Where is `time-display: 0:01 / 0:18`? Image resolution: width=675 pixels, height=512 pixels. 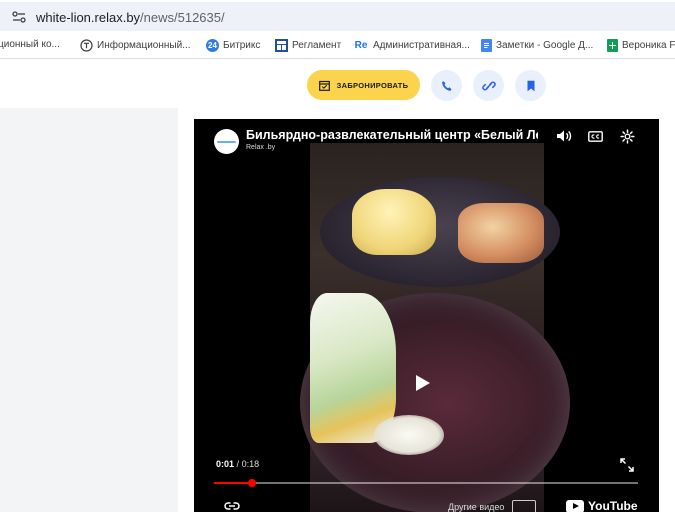
time-display: 0:01 / 0:18 is located at coordinates (237, 464).